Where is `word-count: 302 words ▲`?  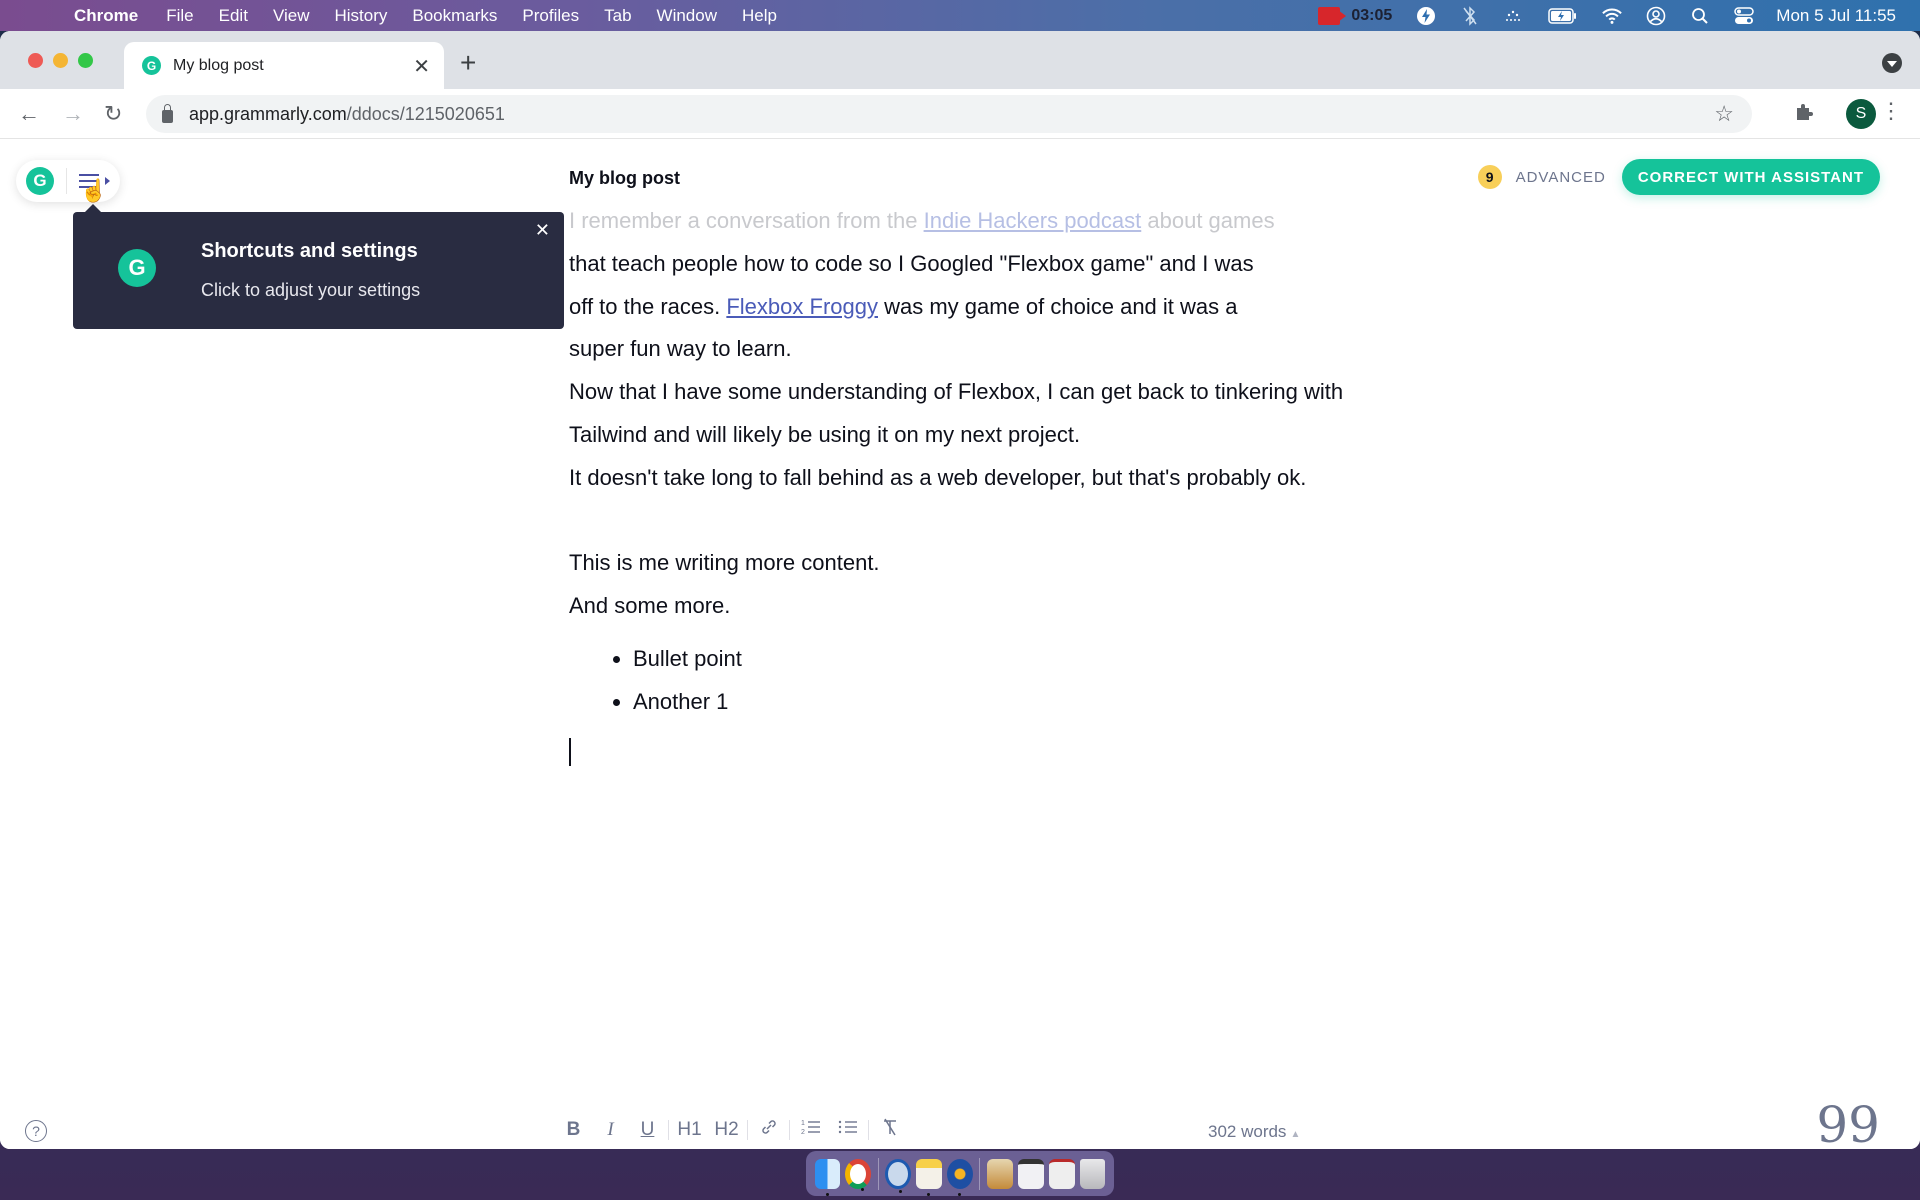
word-count: 302 words ▲ is located at coordinates (1254, 1132).